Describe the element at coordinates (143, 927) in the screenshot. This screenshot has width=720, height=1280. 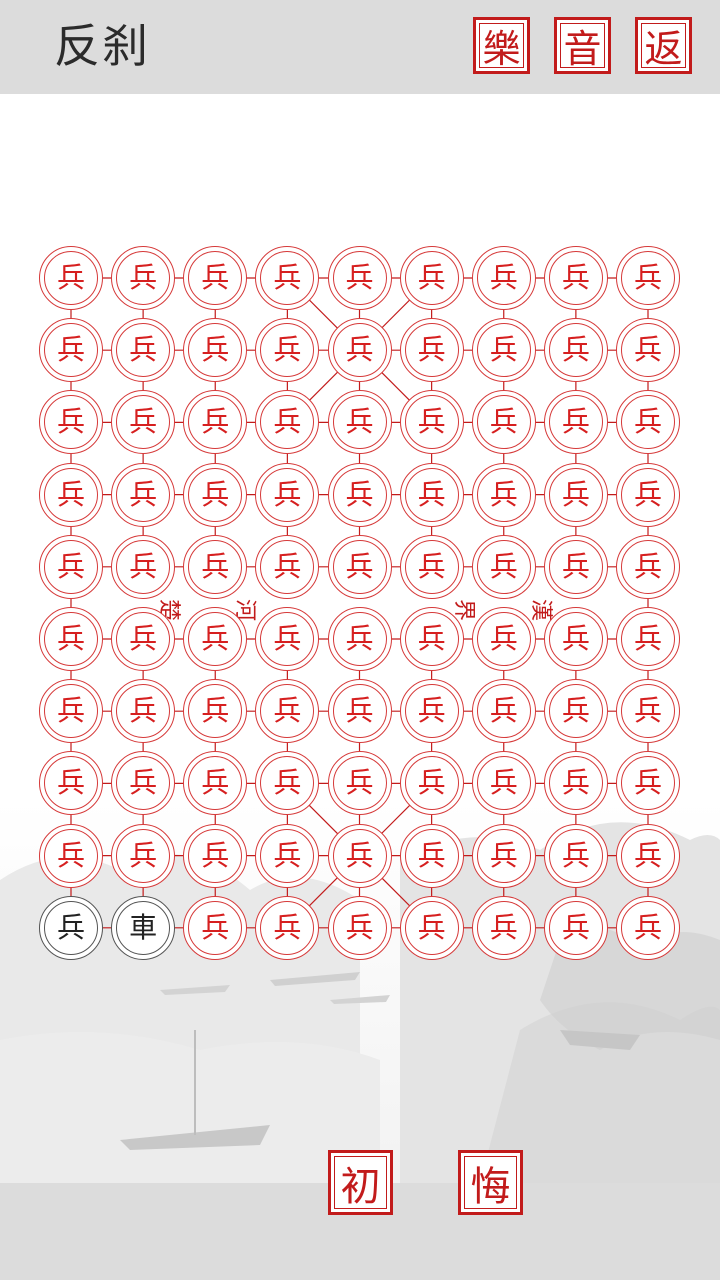
I see `black-chariot-piece: 車` at that location.